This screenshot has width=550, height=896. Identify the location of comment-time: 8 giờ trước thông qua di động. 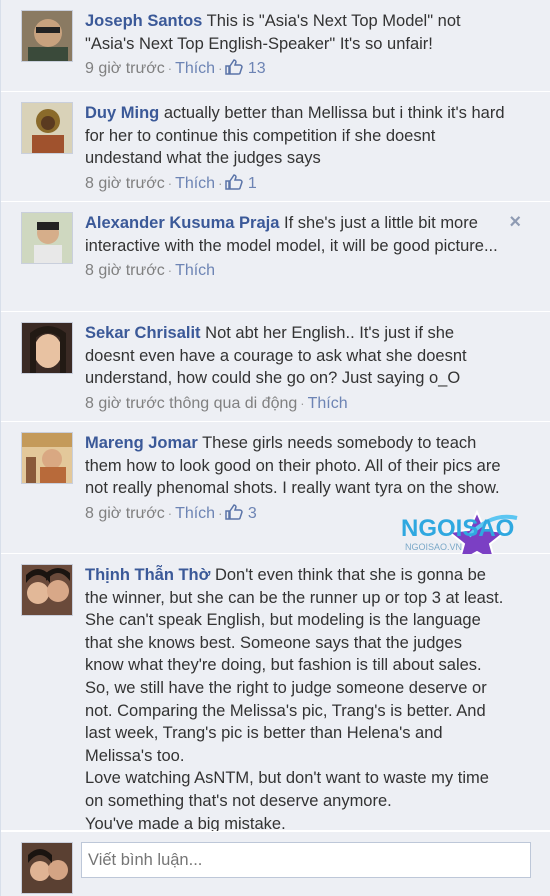
(191, 403).